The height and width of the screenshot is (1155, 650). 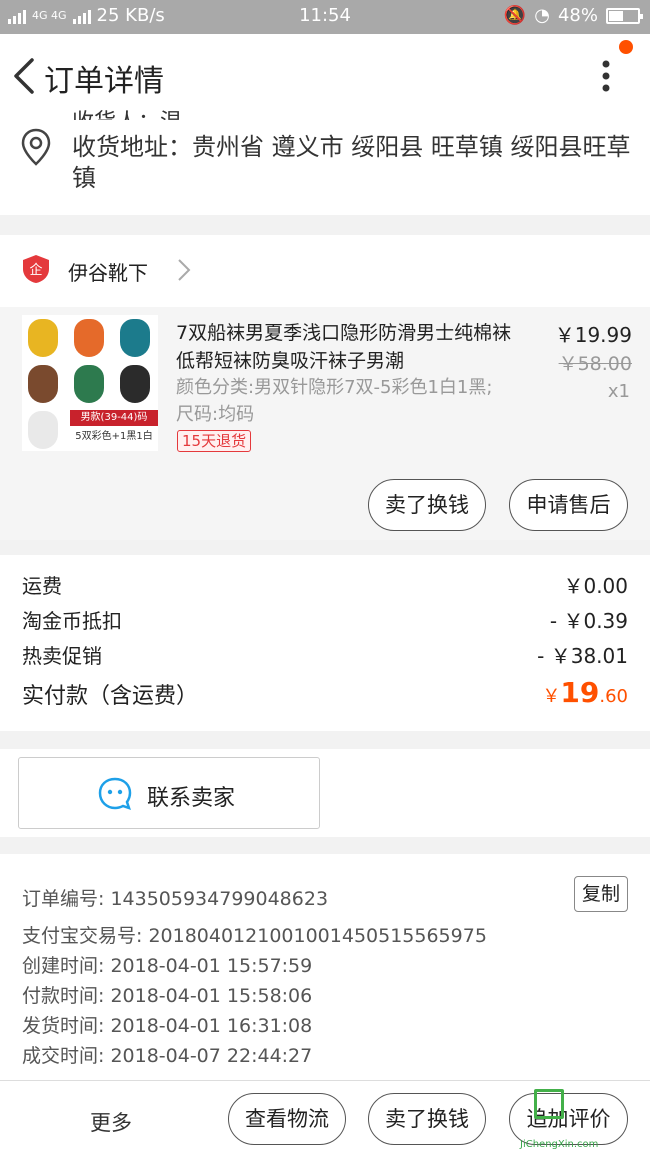 What do you see at coordinates (114, 436) in the screenshot?
I see `thumb-pack-tag: 5双彩色+1黑1白` at bounding box center [114, 436].